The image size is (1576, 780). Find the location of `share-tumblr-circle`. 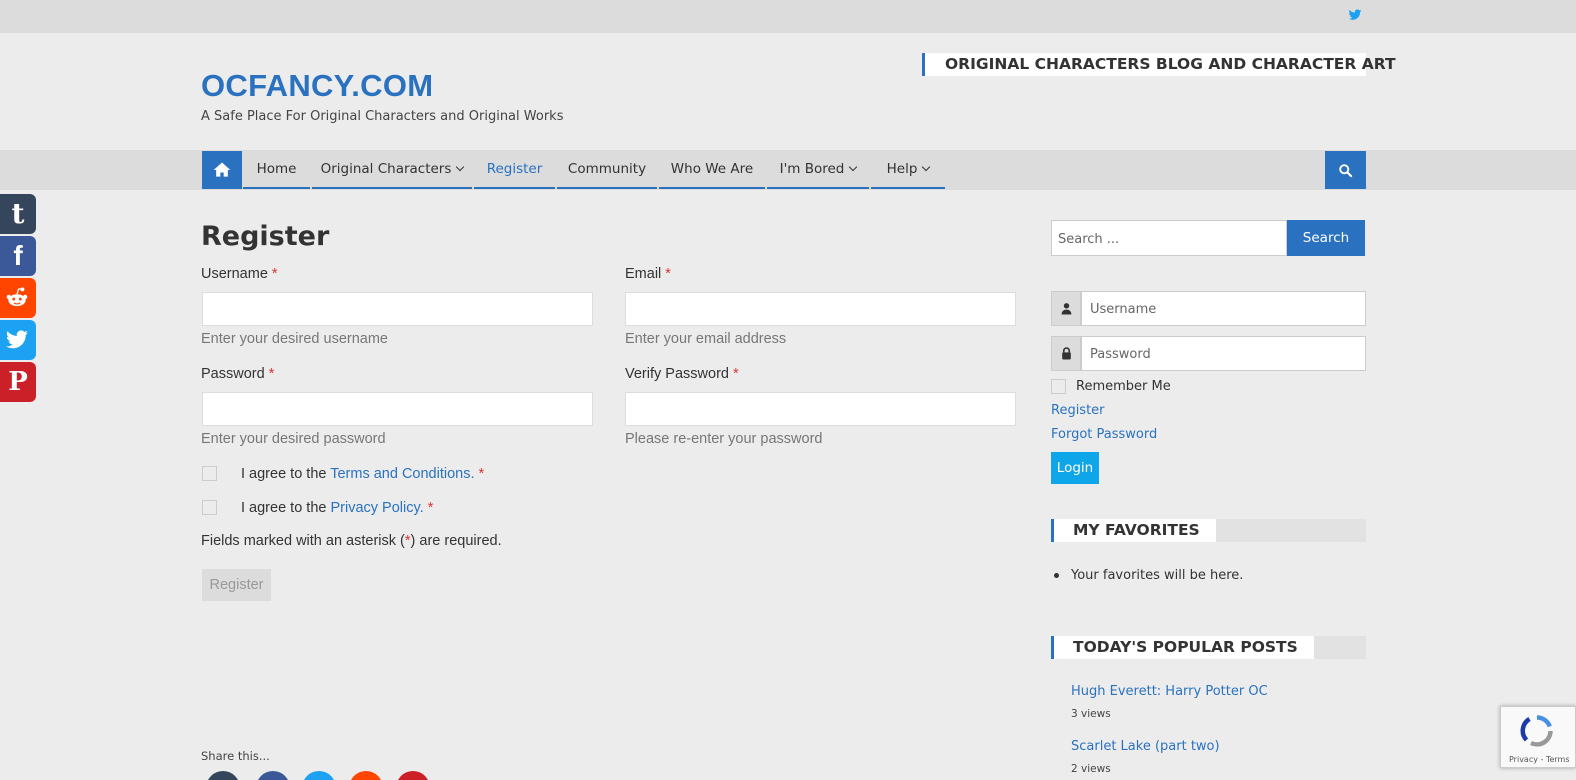

share-tumblr-circle is located at coordinates (223, 775).